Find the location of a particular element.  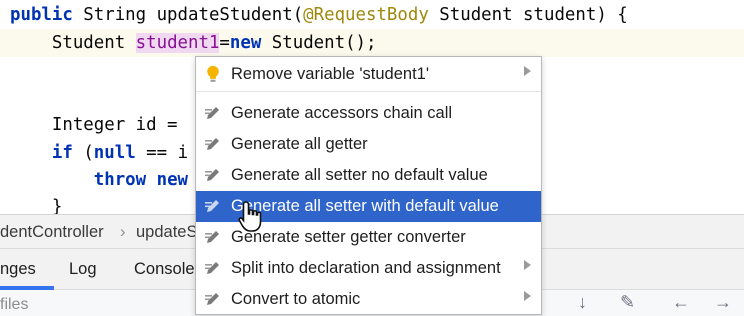

download-icon: ↓ is located at coordinates (582, 302).